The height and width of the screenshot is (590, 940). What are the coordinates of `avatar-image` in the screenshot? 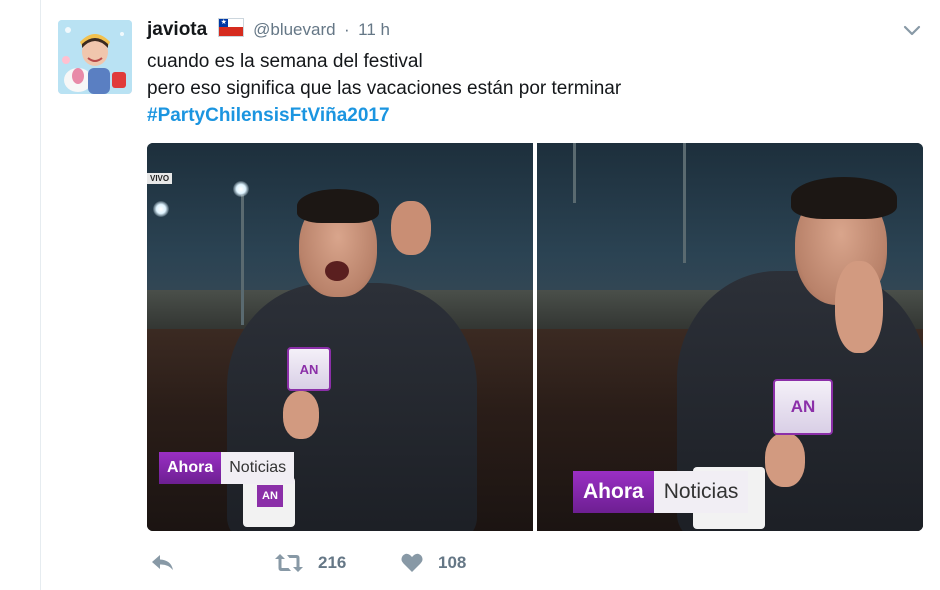 It's located at (95, 57).